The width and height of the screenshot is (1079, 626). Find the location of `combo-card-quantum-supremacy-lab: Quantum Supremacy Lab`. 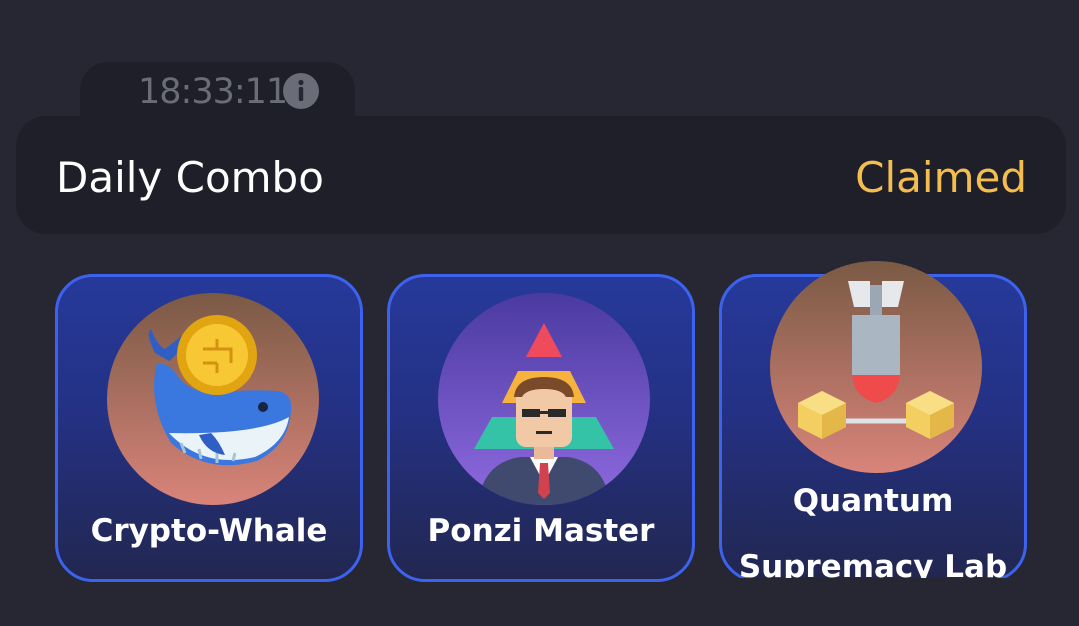

combo-card-quantum-supremacy-lab: Quantum Supremacy Lab is located at coordinates (873, 423).